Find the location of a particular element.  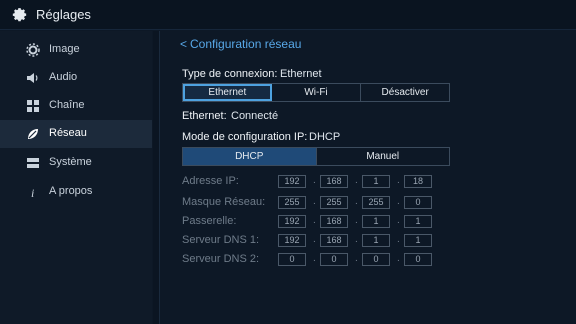

option-ethernet: Ethernet is located at coordinates (227, 92).